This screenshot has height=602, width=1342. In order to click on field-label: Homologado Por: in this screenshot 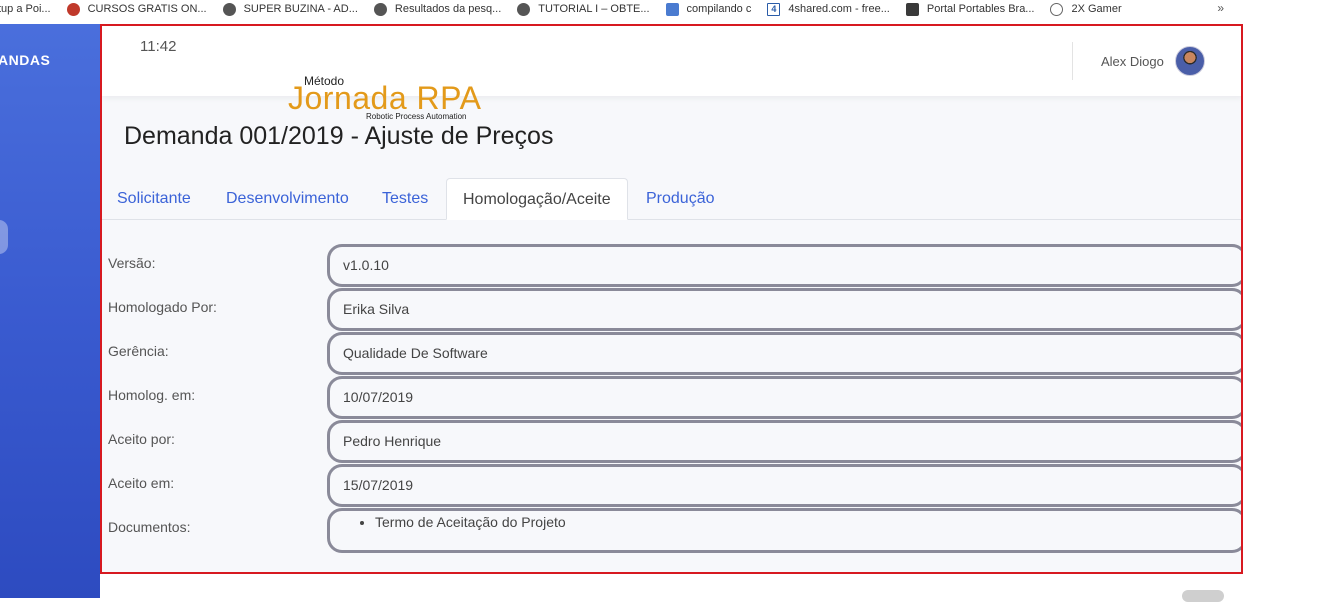, I will do `click(162, 307)`.